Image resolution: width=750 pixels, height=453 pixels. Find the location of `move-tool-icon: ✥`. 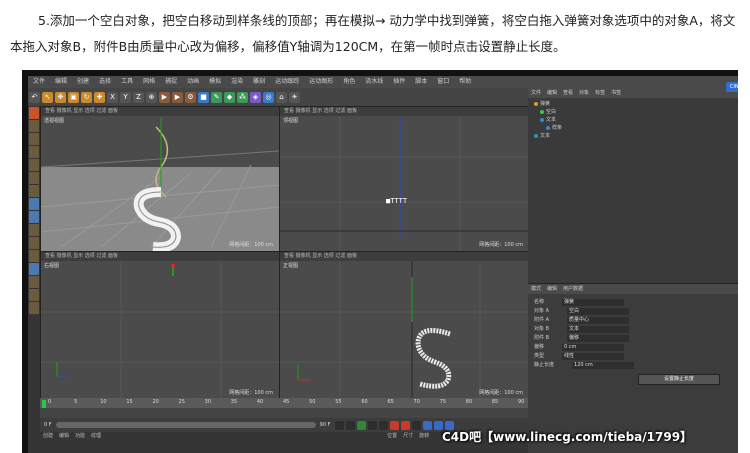

move-tool-icon: ✥ is located at coordinates (60, 97).